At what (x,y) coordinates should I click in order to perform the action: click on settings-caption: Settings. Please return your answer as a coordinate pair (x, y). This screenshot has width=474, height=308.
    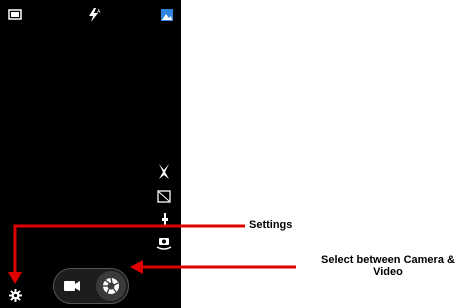
    Looking at the image, I should click on (271, 225).